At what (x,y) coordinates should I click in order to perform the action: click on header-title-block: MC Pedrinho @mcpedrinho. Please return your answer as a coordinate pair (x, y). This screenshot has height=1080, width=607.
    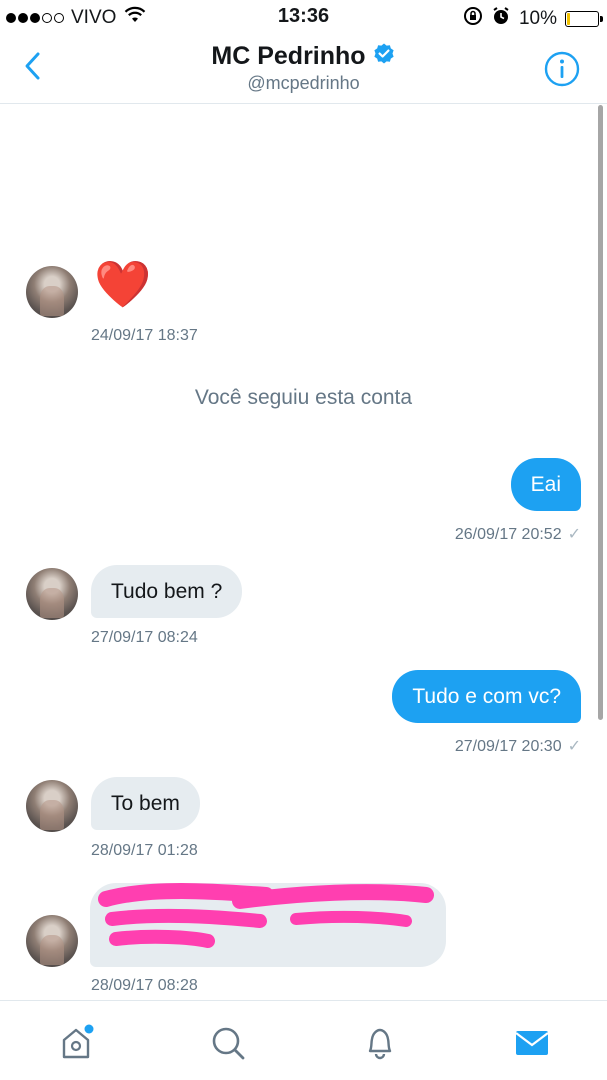
    Looking at the image, I should click on (303, 68).